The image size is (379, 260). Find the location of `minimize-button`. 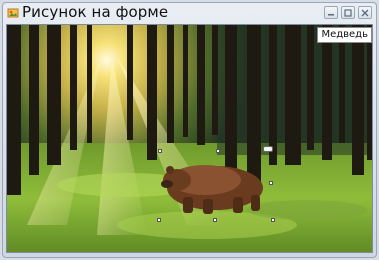

minimize-button is located at coordinates (331, 12).